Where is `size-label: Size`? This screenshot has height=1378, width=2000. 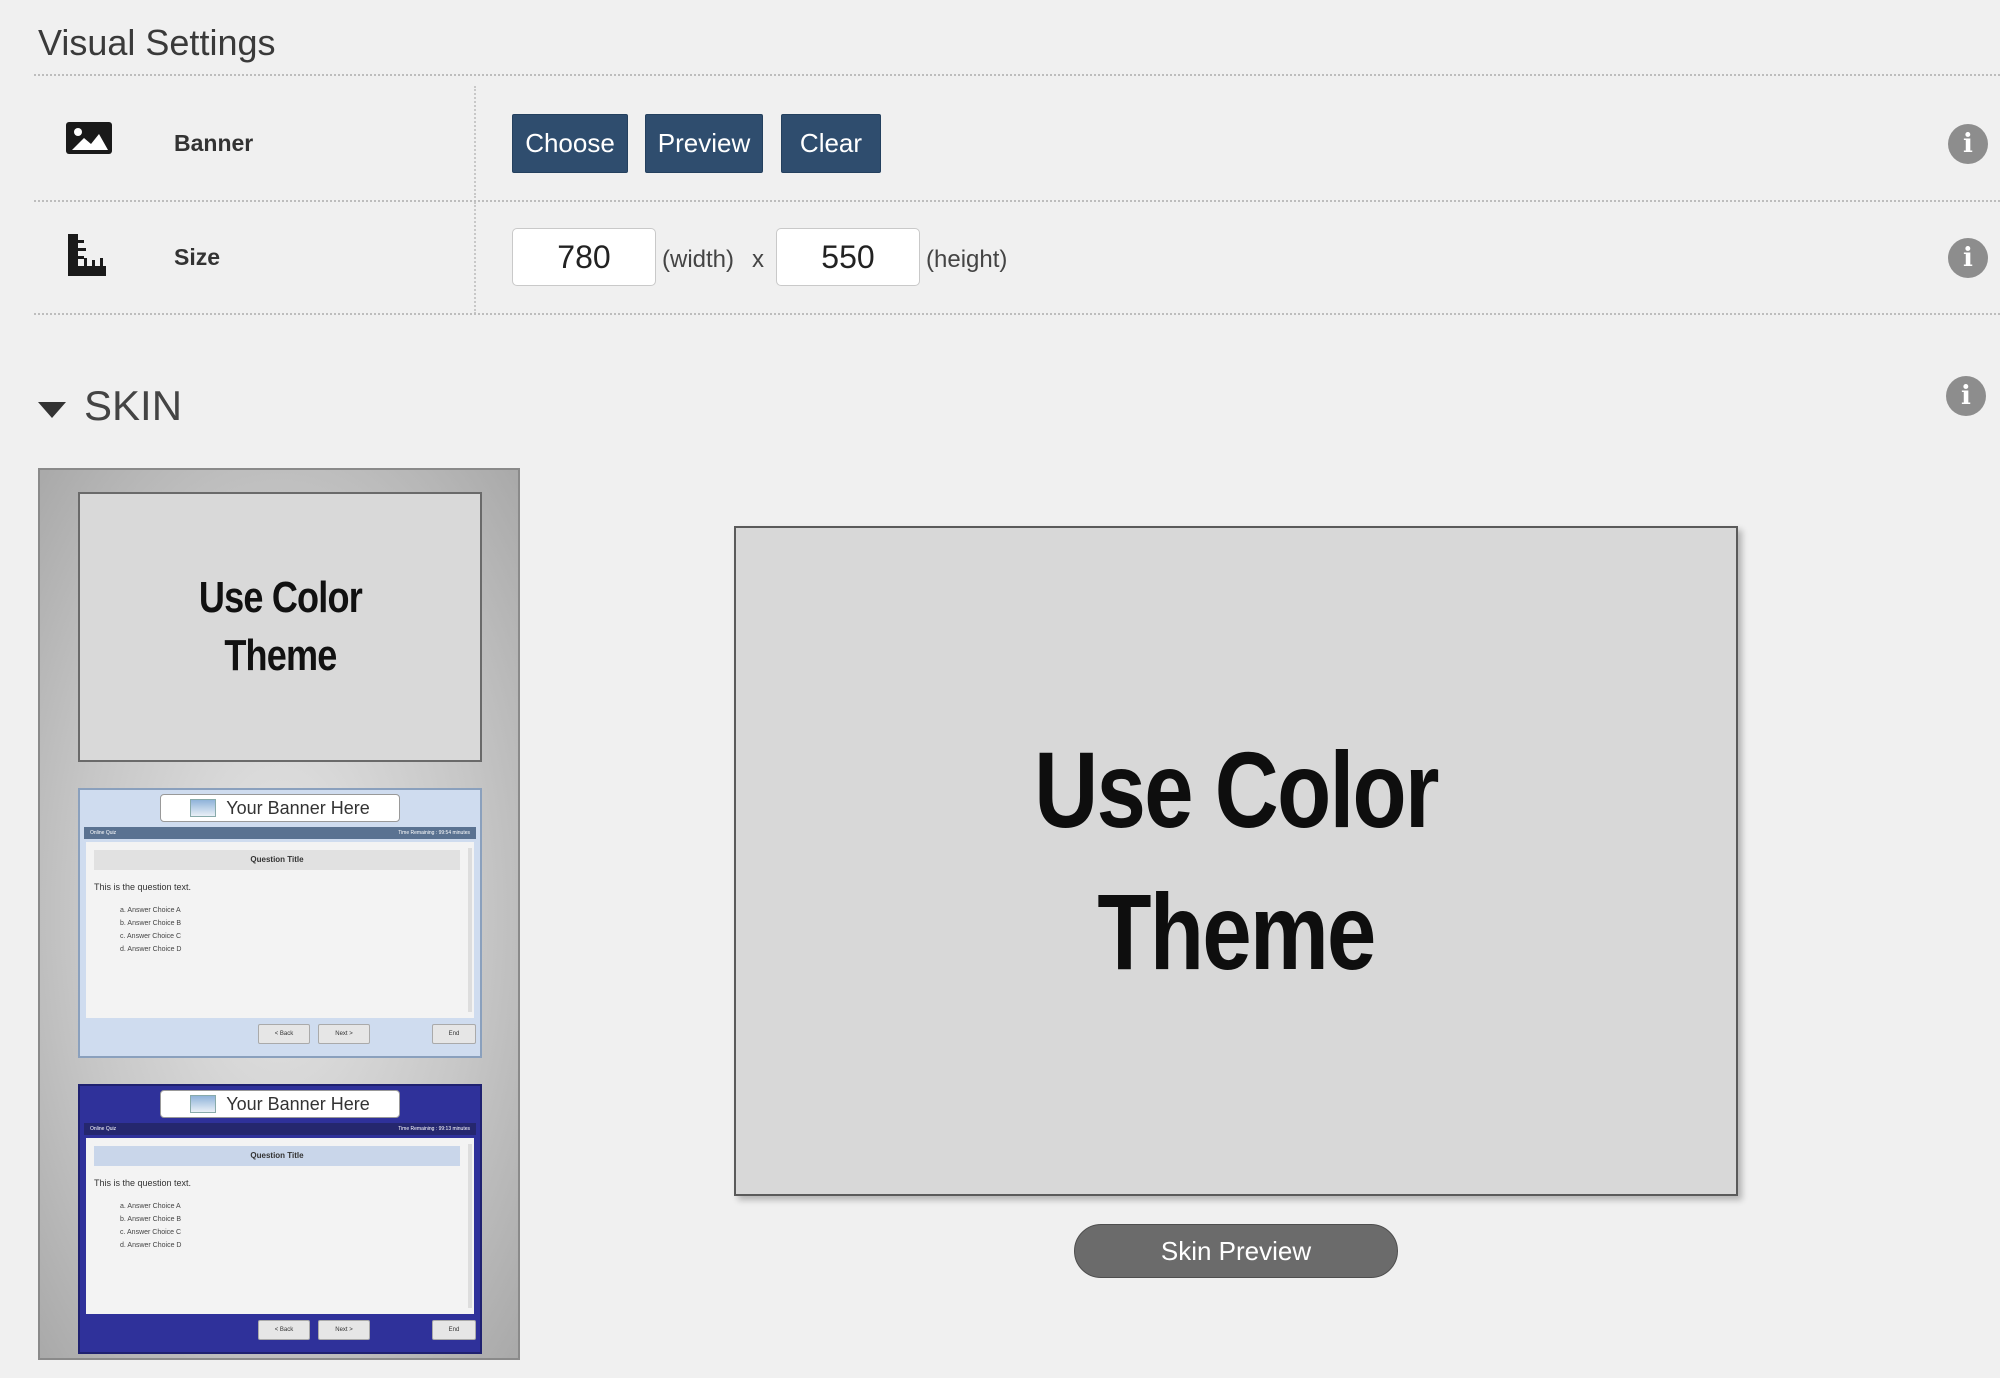
size-label: Size is located at coordinates (197, 257).